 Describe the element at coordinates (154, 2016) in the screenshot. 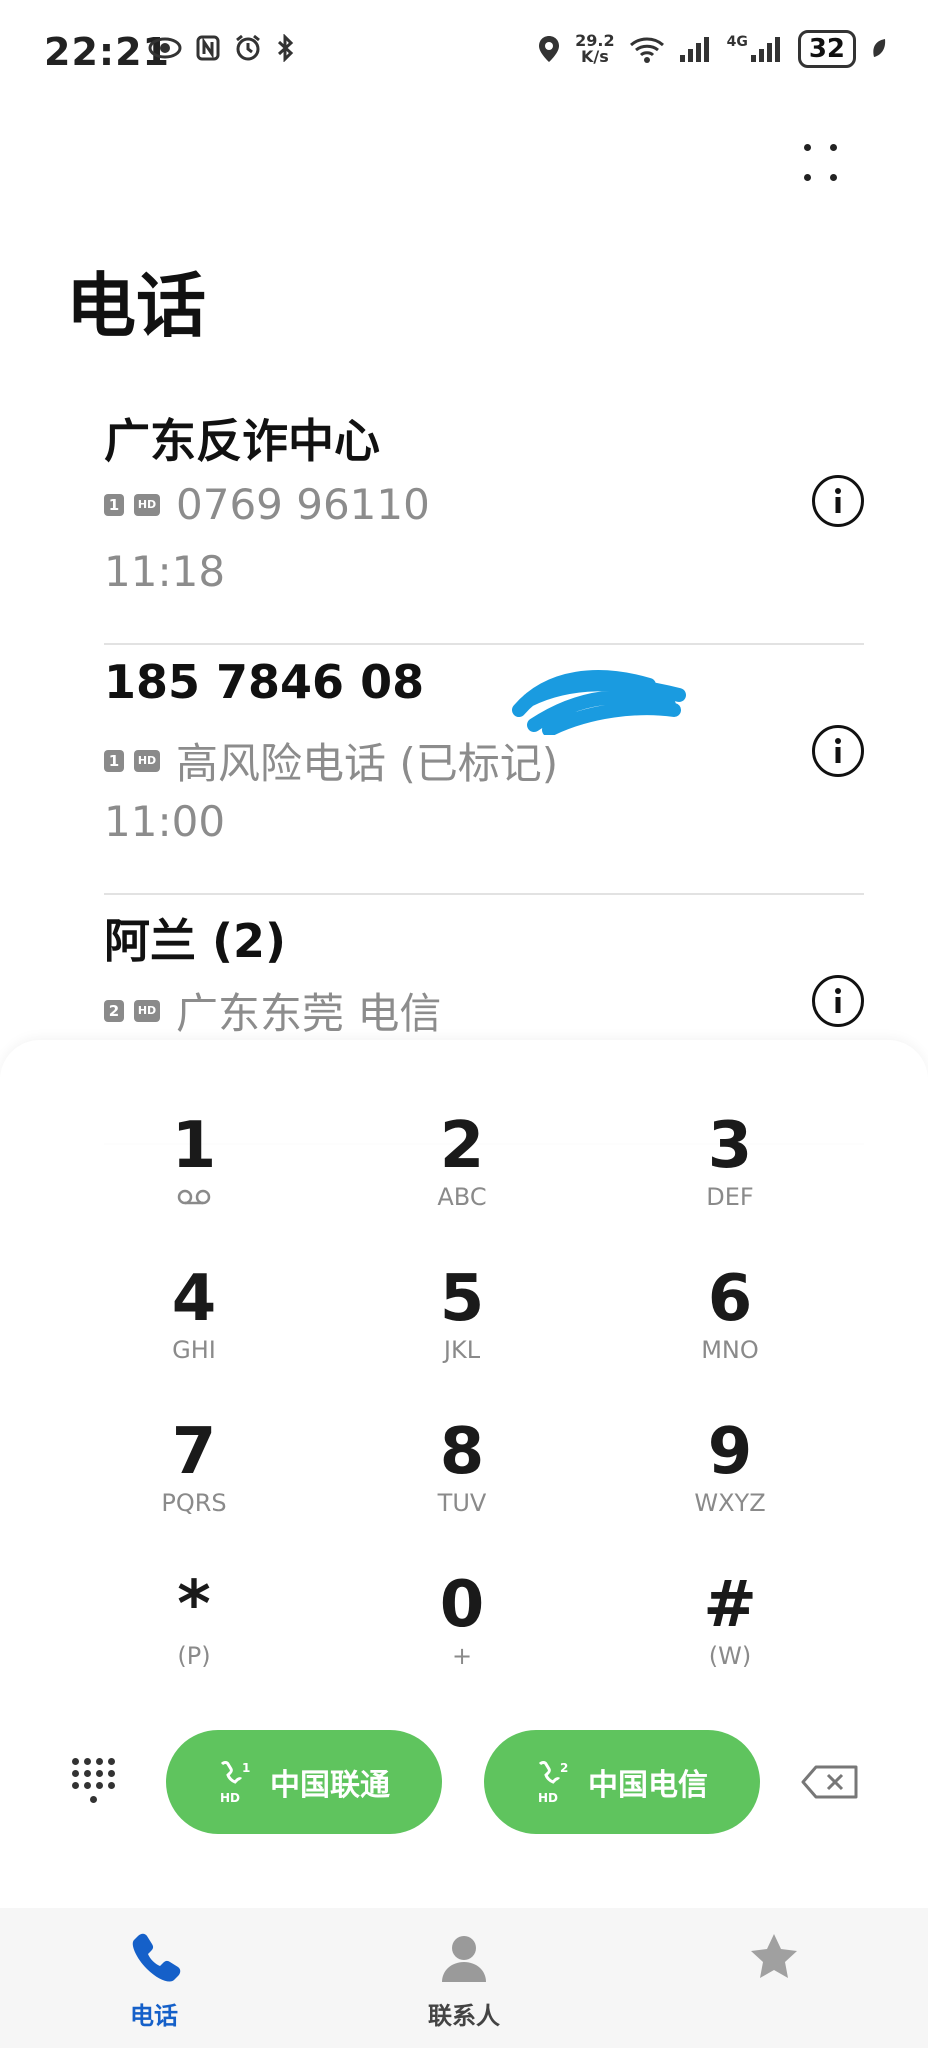

I see `tab-phone-label: 电话` at that location.